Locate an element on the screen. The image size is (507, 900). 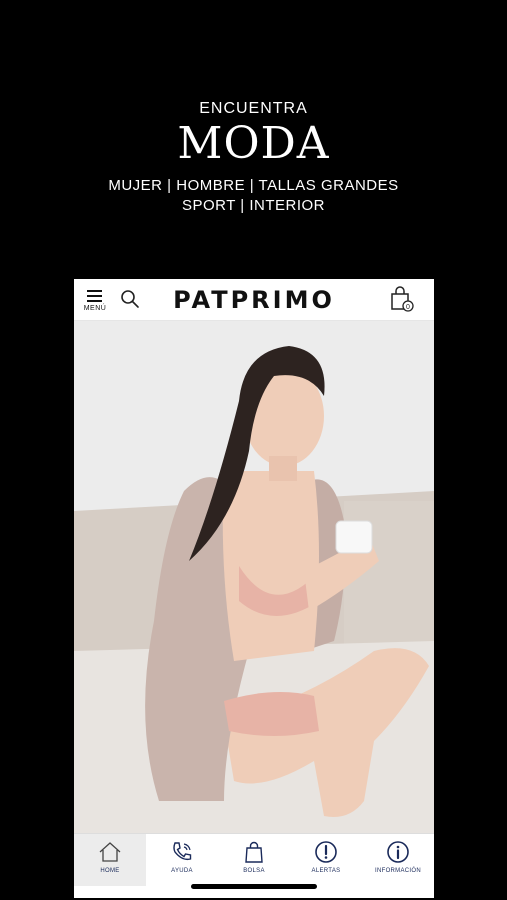
menu-label: MENÚ is located at coordinates (95, 308).